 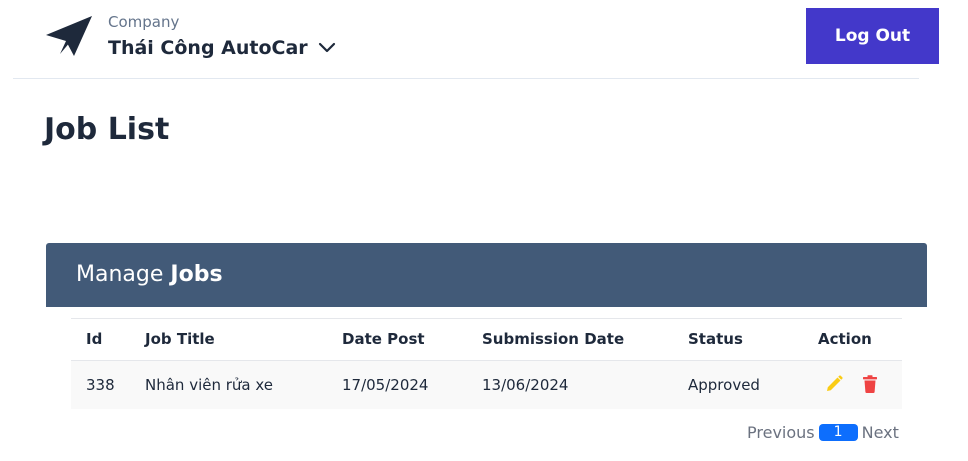 I want to click on pagination: Previous 1 Next, so click(x=823, y=432).